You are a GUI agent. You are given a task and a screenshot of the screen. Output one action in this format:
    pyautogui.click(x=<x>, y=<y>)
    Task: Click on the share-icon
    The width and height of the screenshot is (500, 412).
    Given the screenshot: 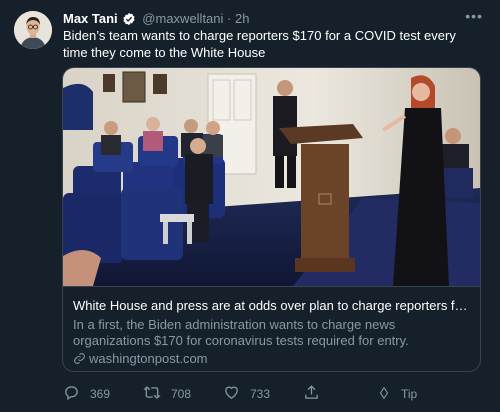 What is the action you would take?
    pyautogui.click(x=316, y=394)
    